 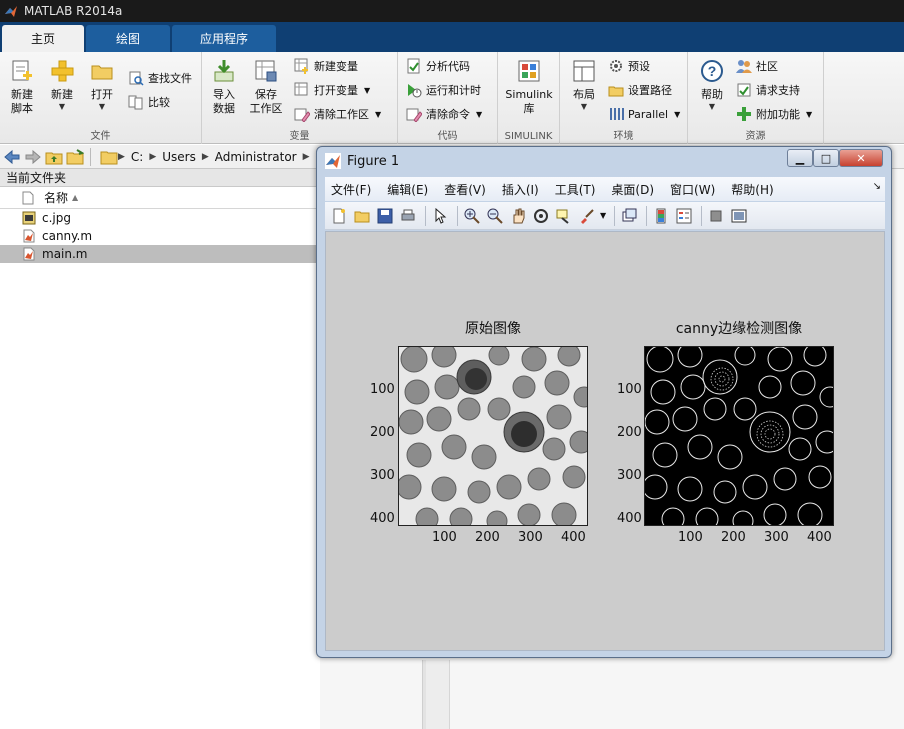 What do you see at coordinates (362, 216) in the screenshot?
I see `open-file-button` at bounding box center [362, 216].